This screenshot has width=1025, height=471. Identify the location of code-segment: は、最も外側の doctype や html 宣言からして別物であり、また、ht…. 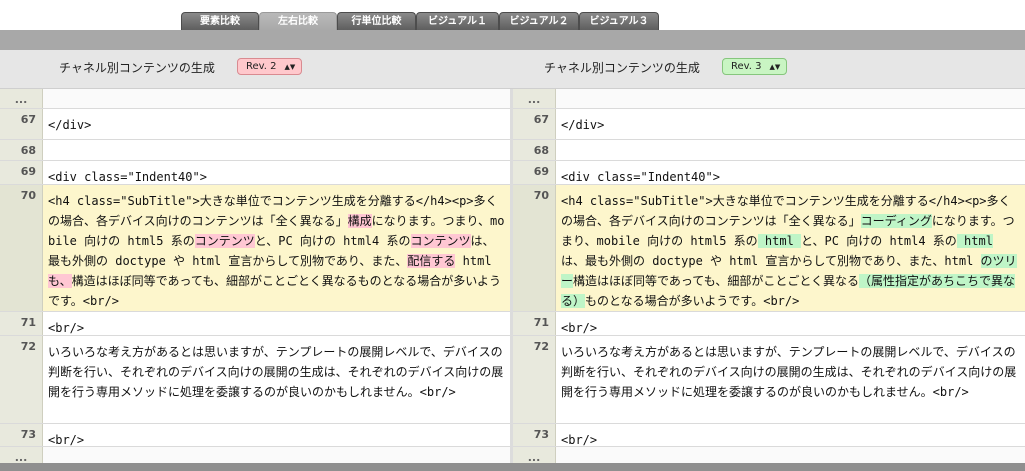
(771, 261).